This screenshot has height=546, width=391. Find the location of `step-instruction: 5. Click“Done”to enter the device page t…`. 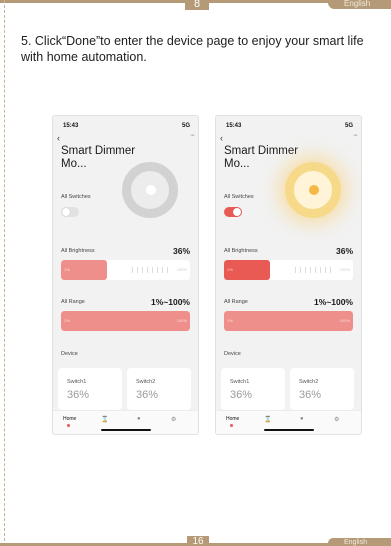

step-instruction: 5. Click“Done”to enter the device page t… is located at coordinates (192, 49).